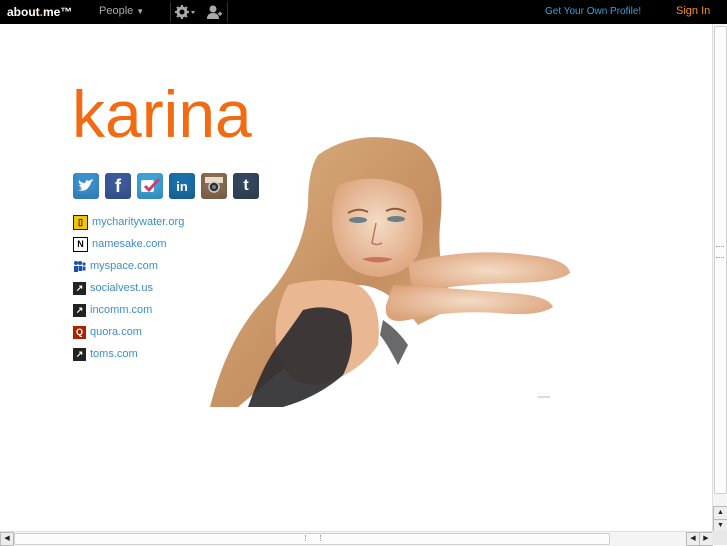 The image size is (727, 546). I want to click on artist-signature: ~~~~, so click(544, 398).